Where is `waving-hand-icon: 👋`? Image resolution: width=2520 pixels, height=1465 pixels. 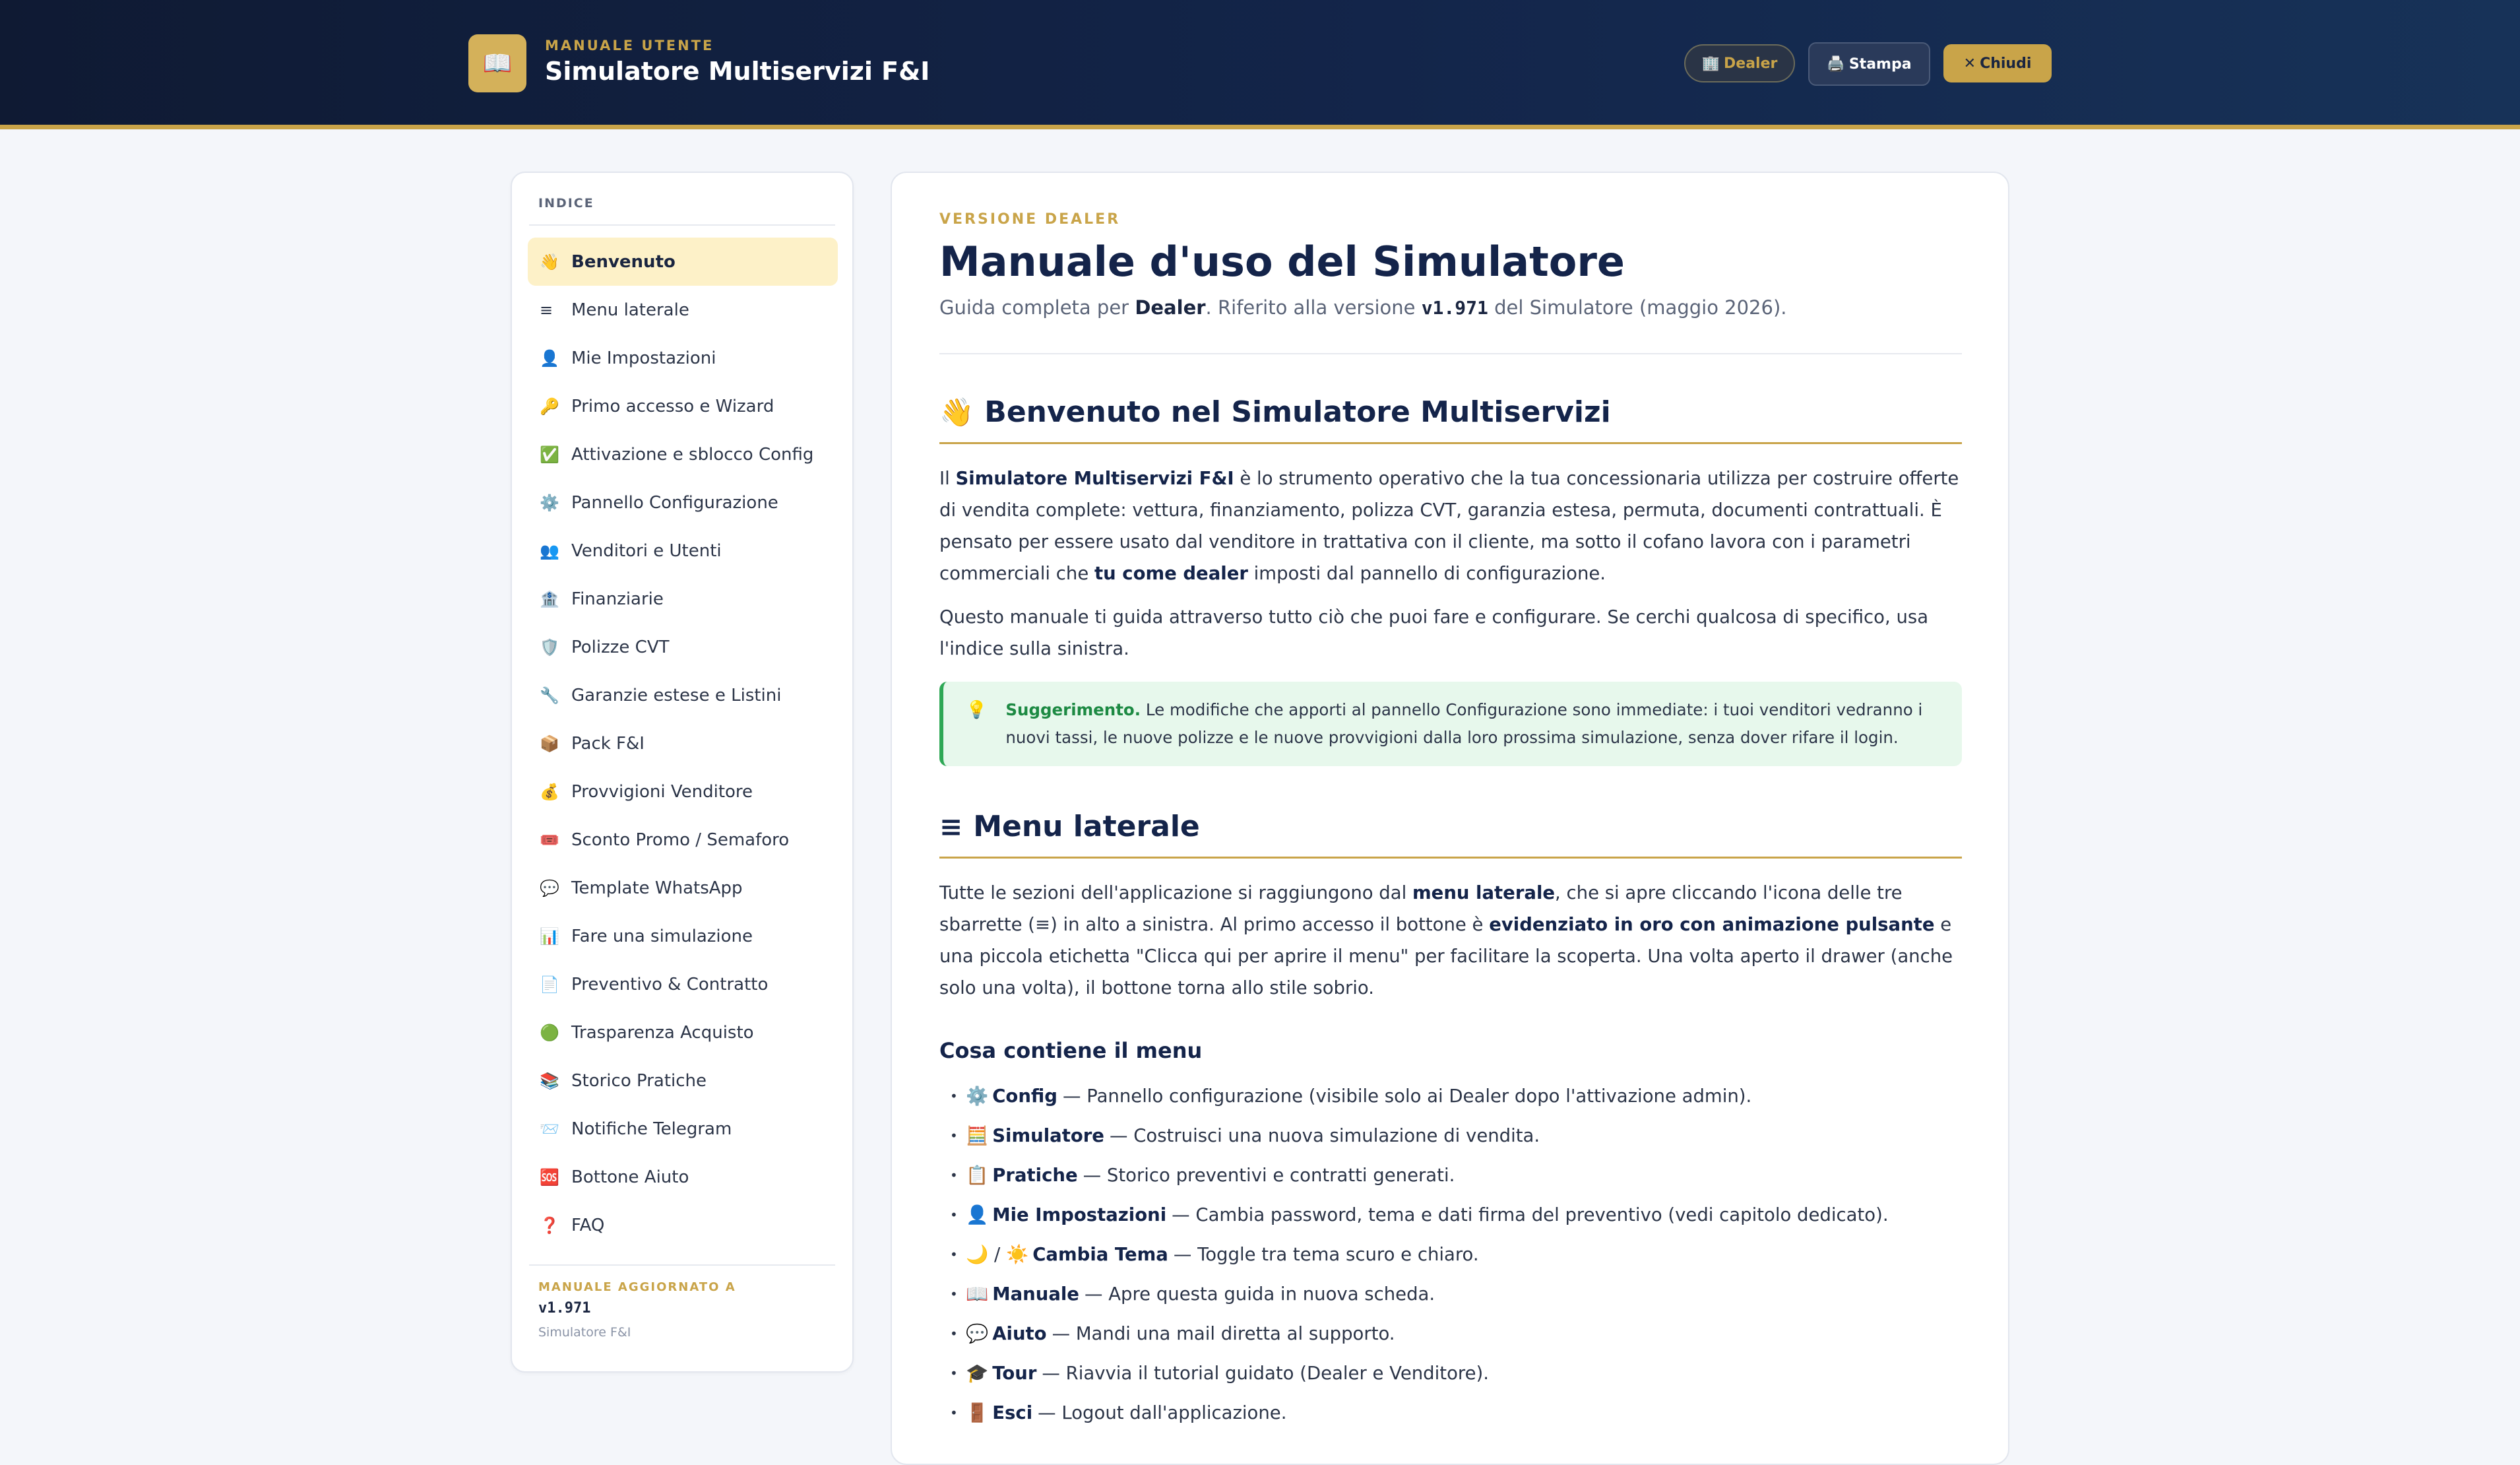 waving-hand-icon: 👋 is located at coordinates (956, 411).